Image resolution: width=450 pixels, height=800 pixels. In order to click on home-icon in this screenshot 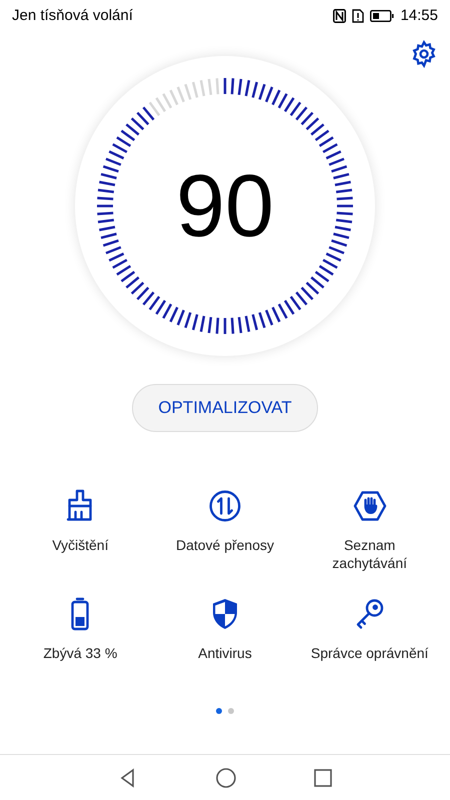, I will do `click(225, 777)`.